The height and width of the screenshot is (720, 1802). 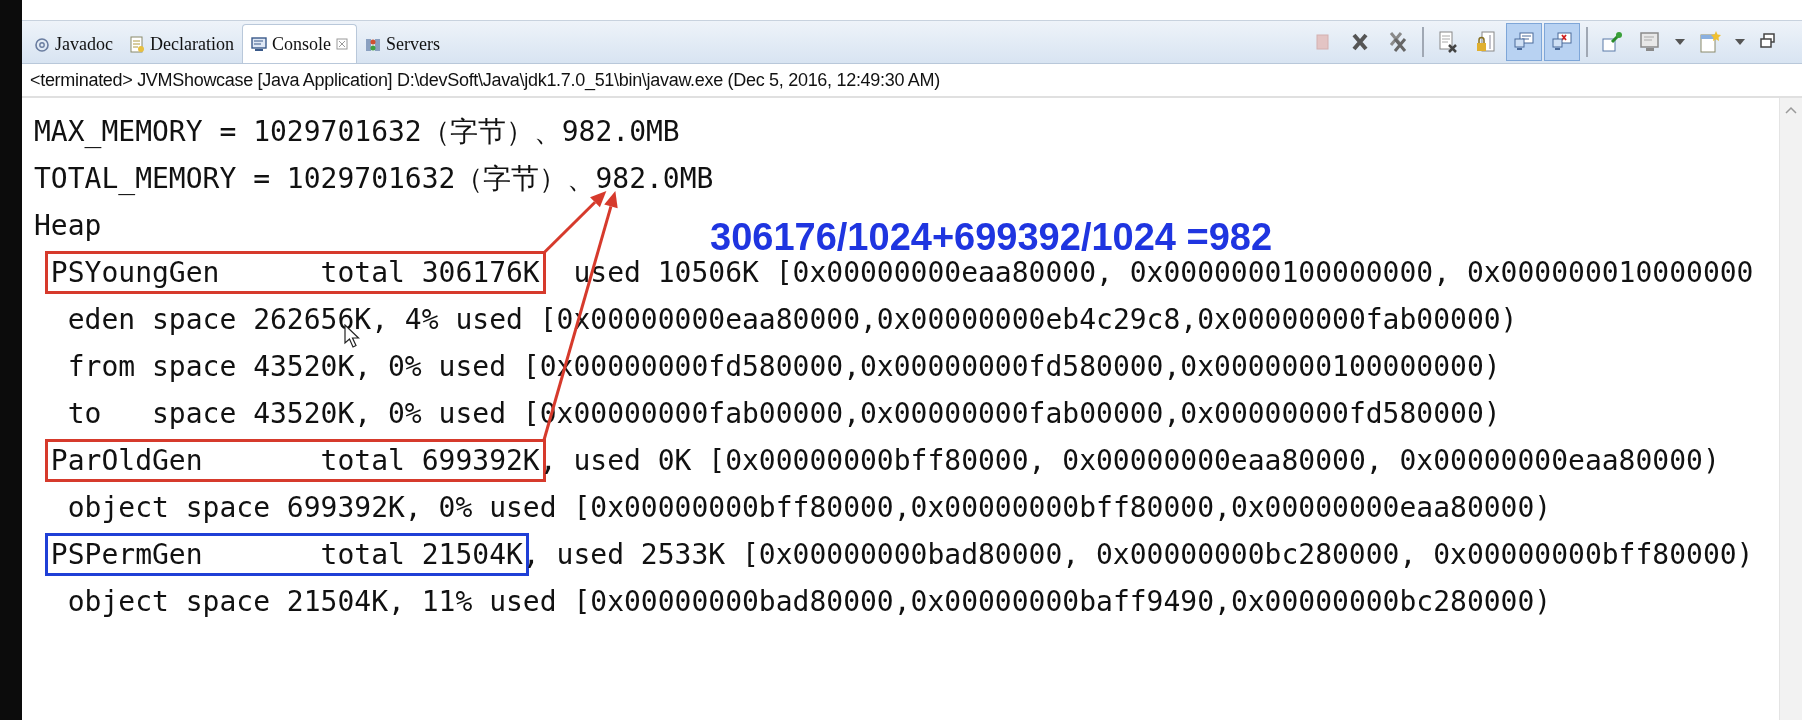 What do you see at coordinates (1710, 42) in the screenshot?
I see `new-document-icon` at bounding box center [1710, 42].